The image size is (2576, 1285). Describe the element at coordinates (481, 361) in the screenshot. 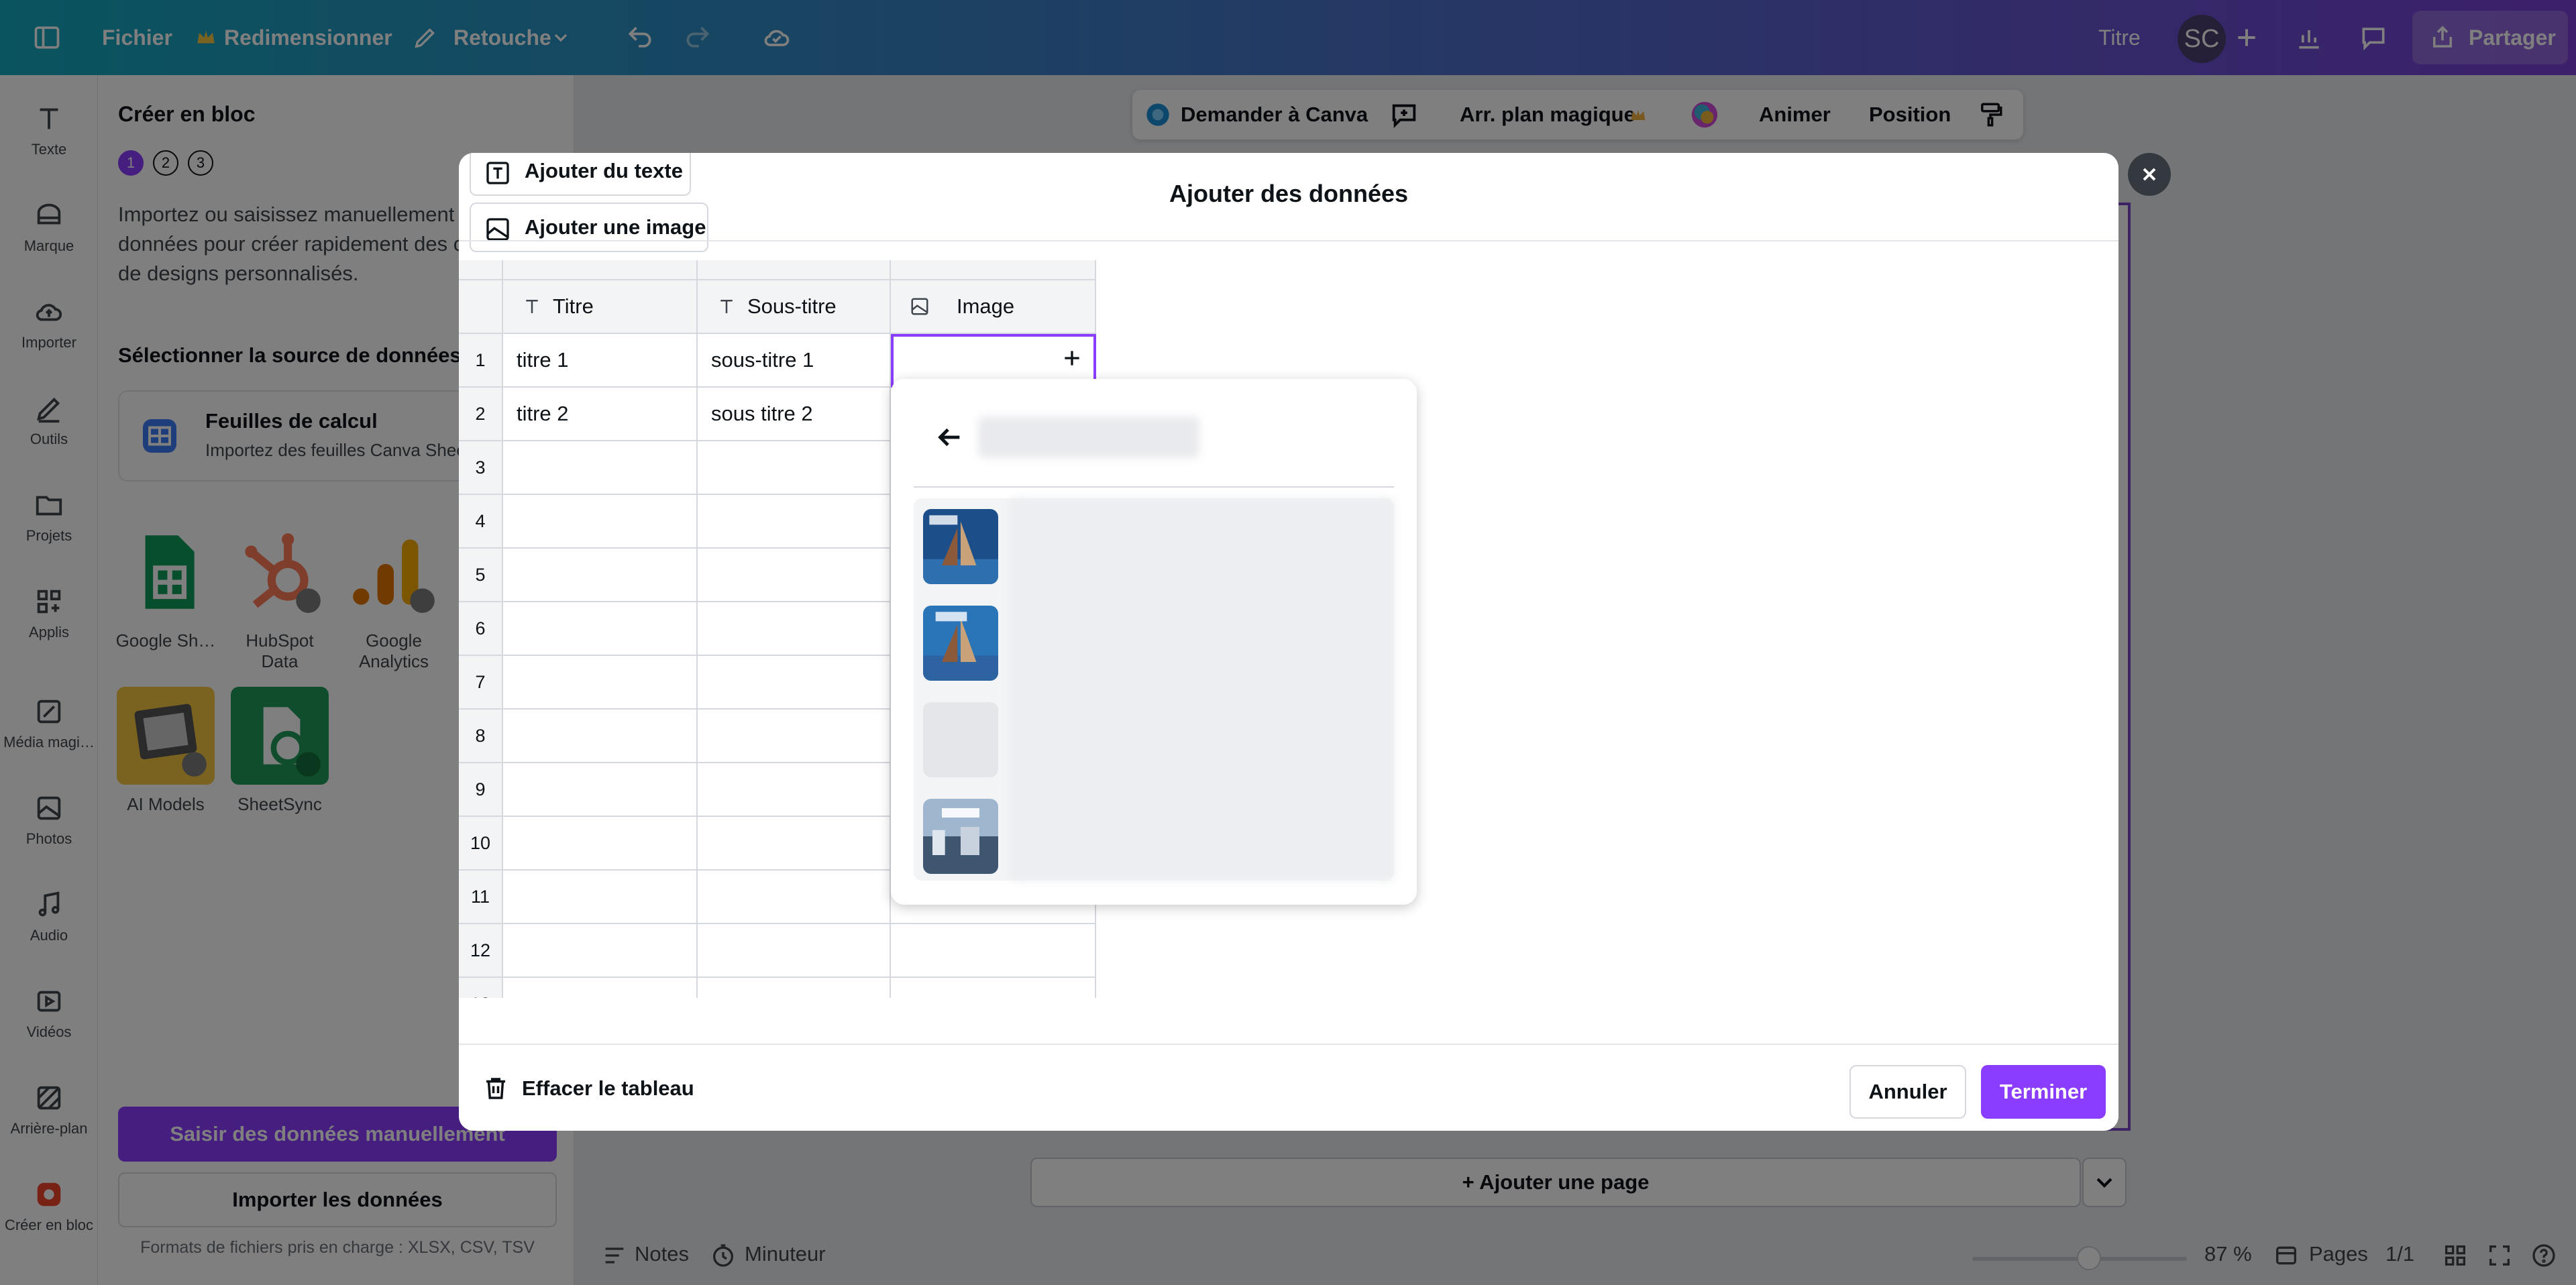

I see `row-number: 1` at that location.